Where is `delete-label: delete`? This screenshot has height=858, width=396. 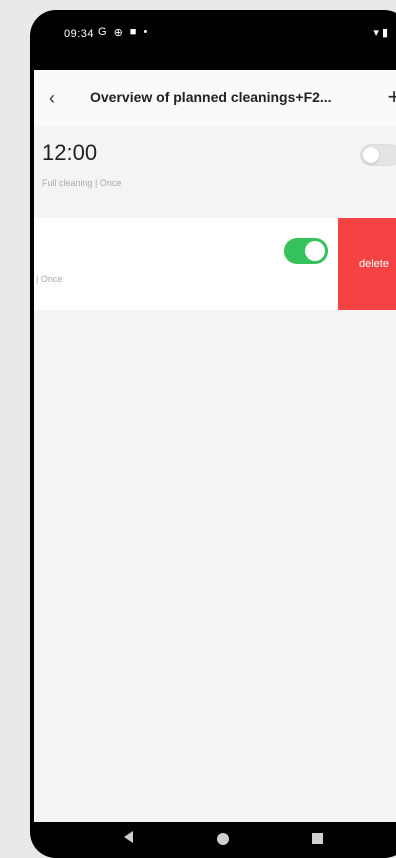
delete-label: delete is located at coordinates (374, 264).